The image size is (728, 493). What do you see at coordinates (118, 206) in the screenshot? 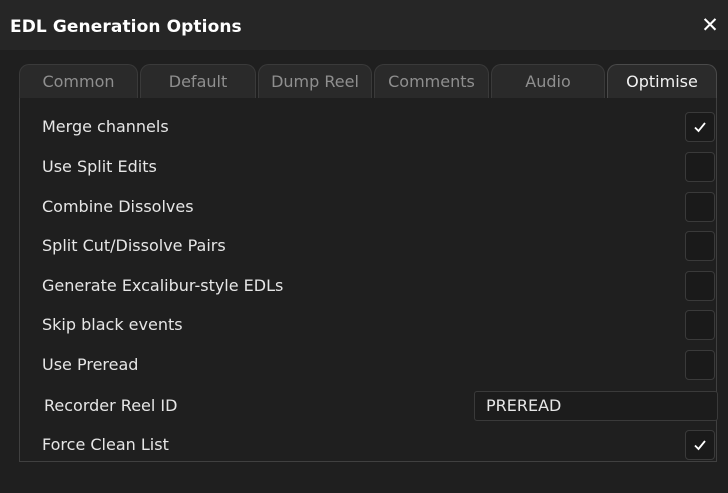
I see `combine-dissolves-label: Combine Dissolves` at bounding box center [118, 206].